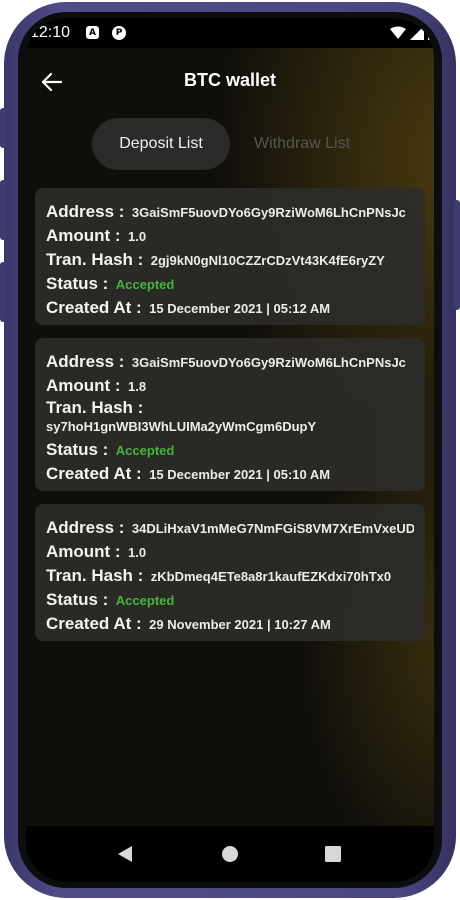  I want to click on tab-withdraw-list: Withdraw List, so click(302, 144).